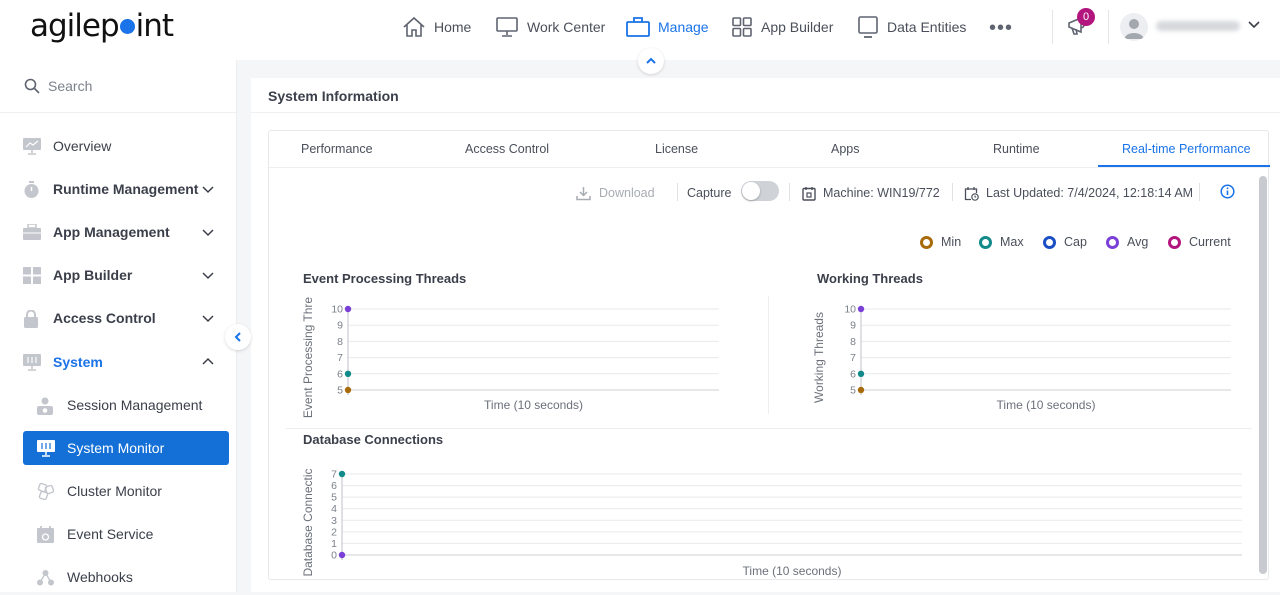 This screenshot has height=595, width=1280. I want to click on sidebar-item-app-management: App Management, so click(118, 232).